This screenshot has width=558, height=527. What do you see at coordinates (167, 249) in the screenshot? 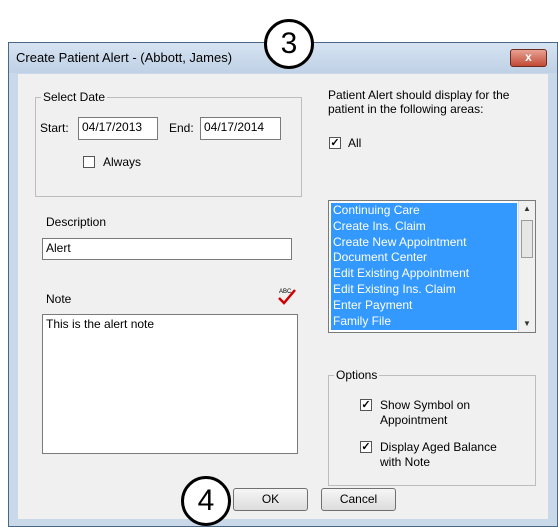
I see `description-field: Alert` at bounding box center [167, 249].